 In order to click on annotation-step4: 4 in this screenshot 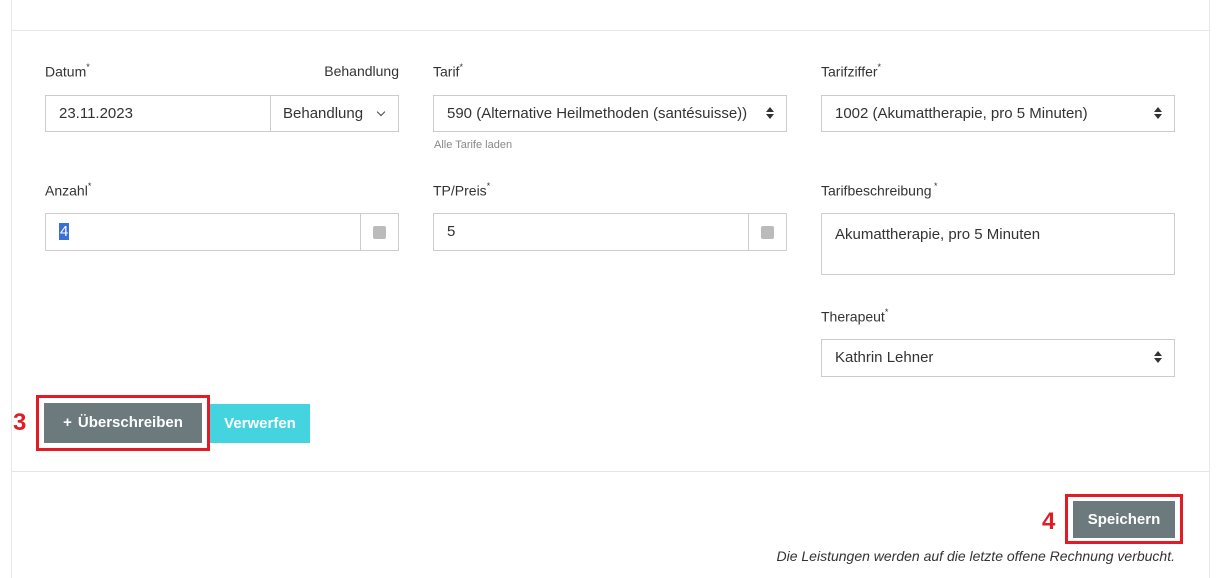, I will do `click(1049, 521)`.